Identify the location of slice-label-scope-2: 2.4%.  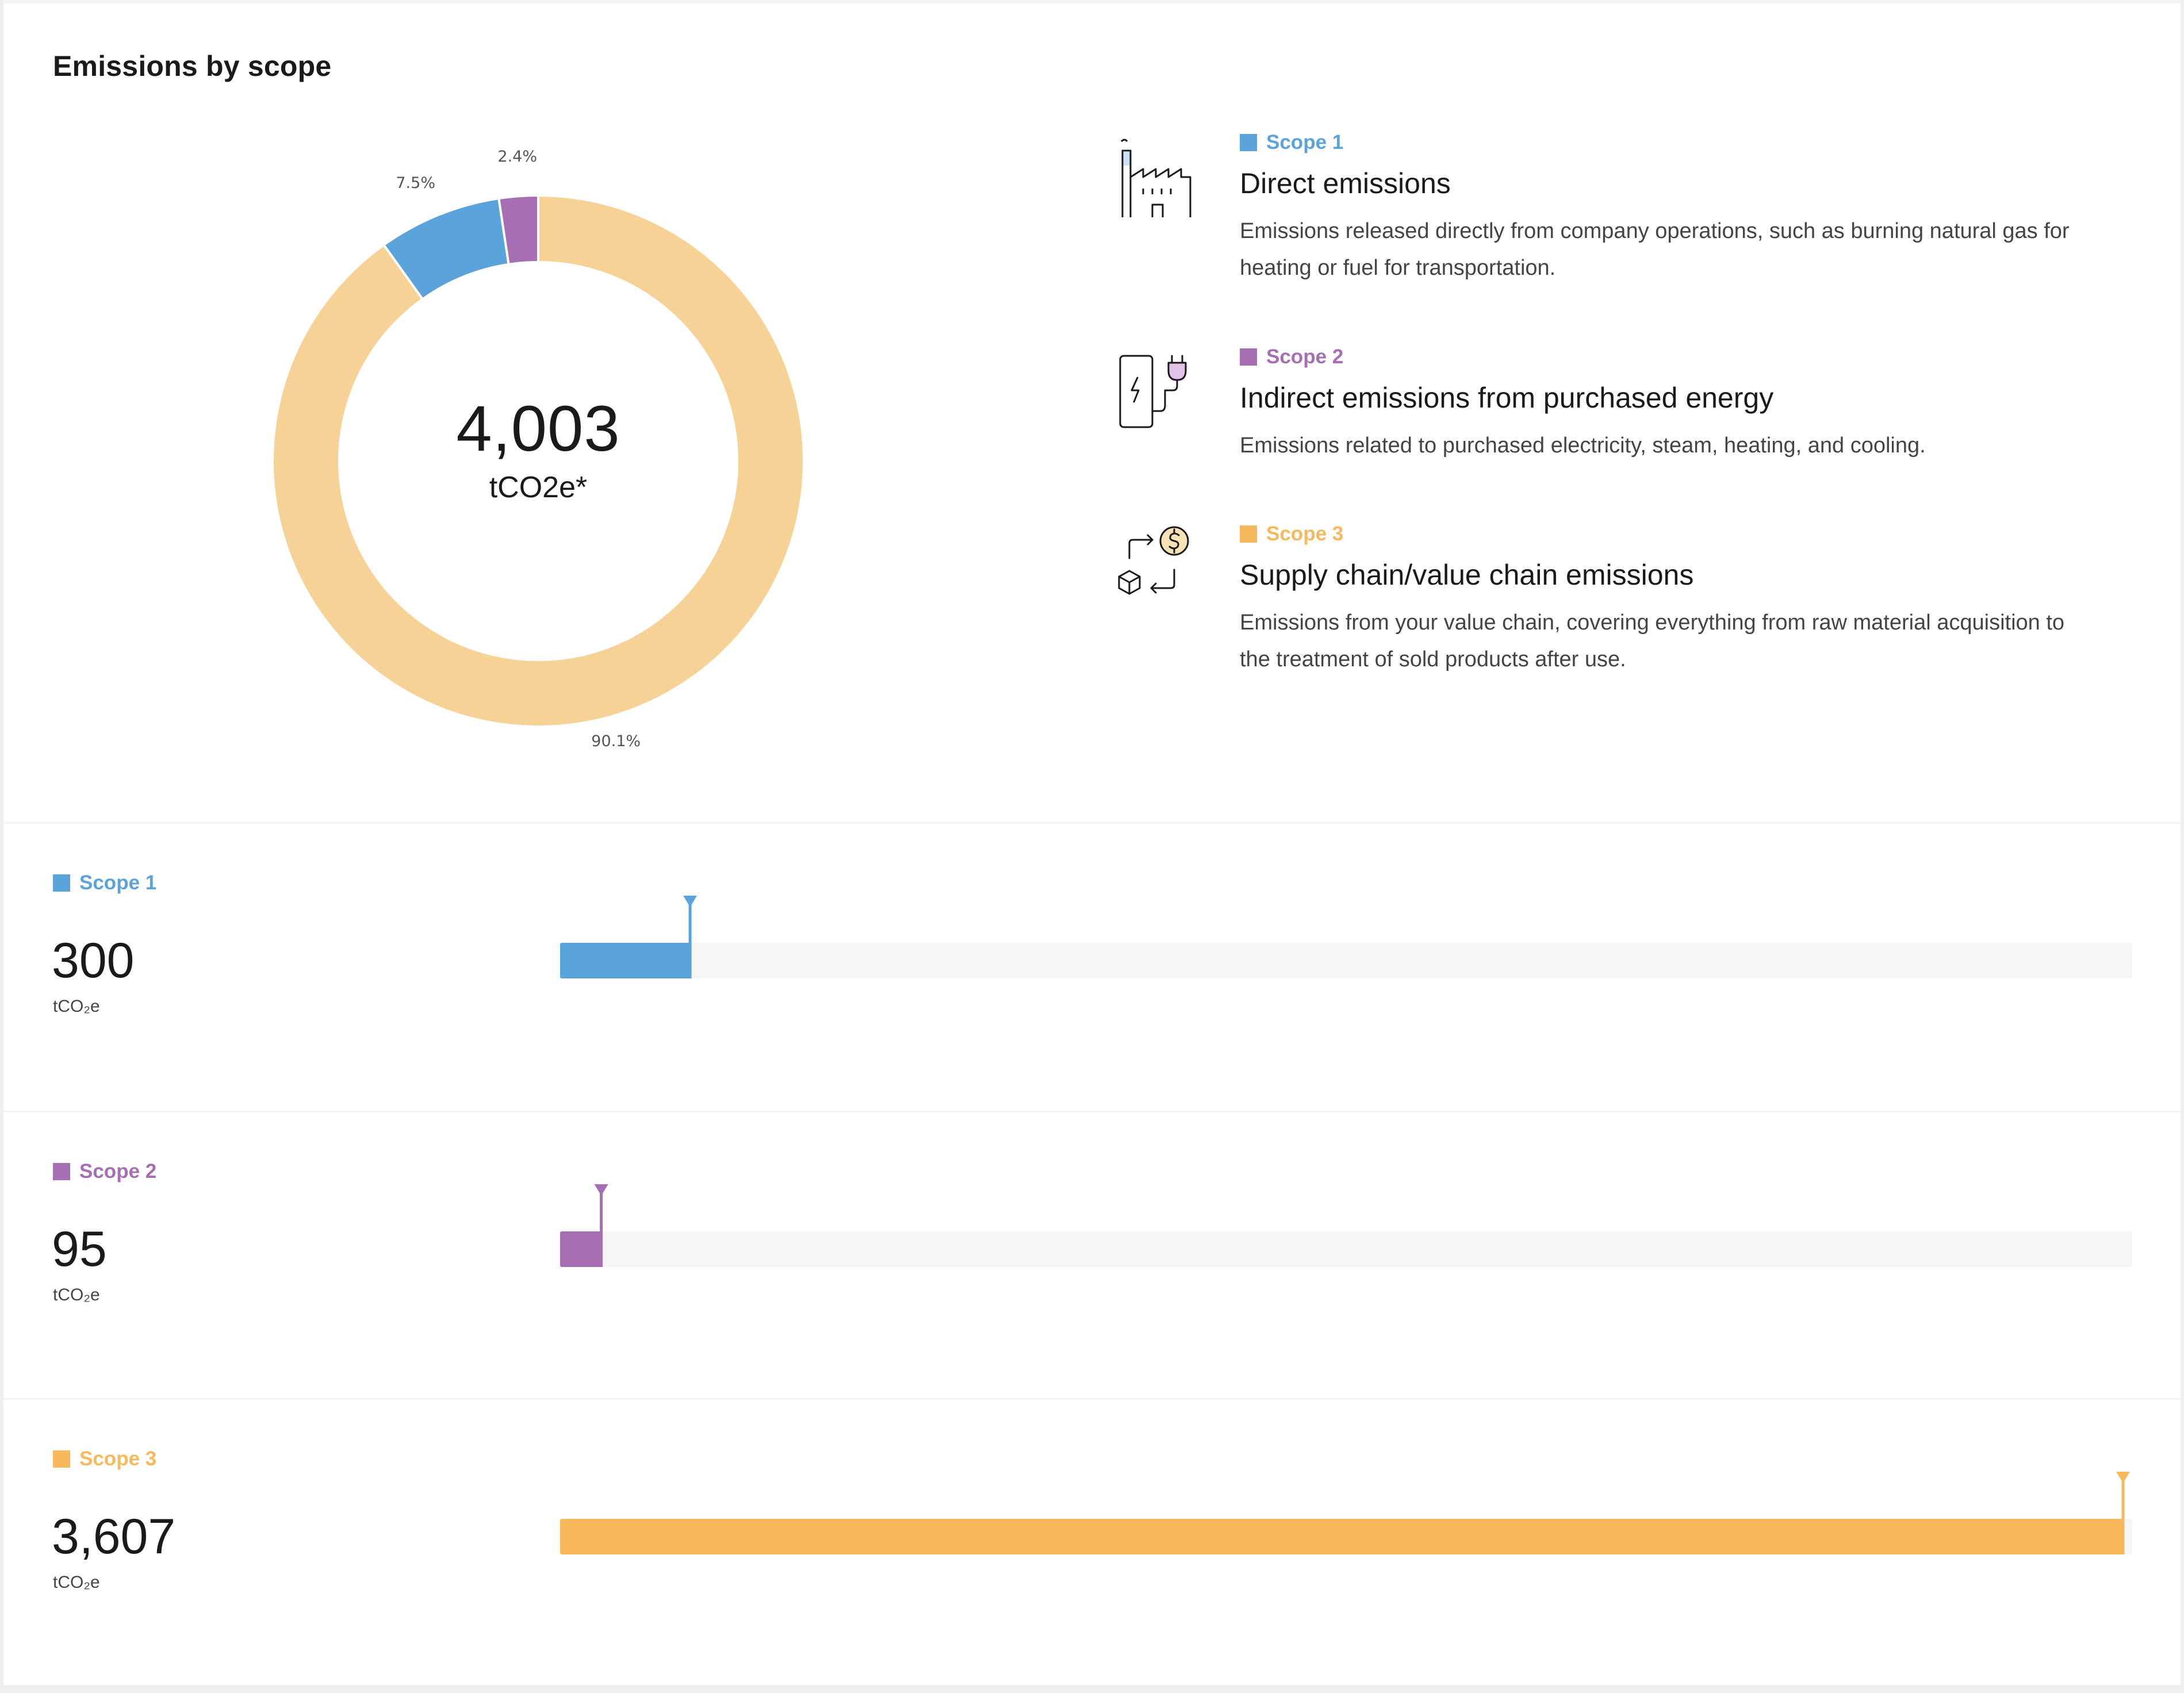
(517, 157).